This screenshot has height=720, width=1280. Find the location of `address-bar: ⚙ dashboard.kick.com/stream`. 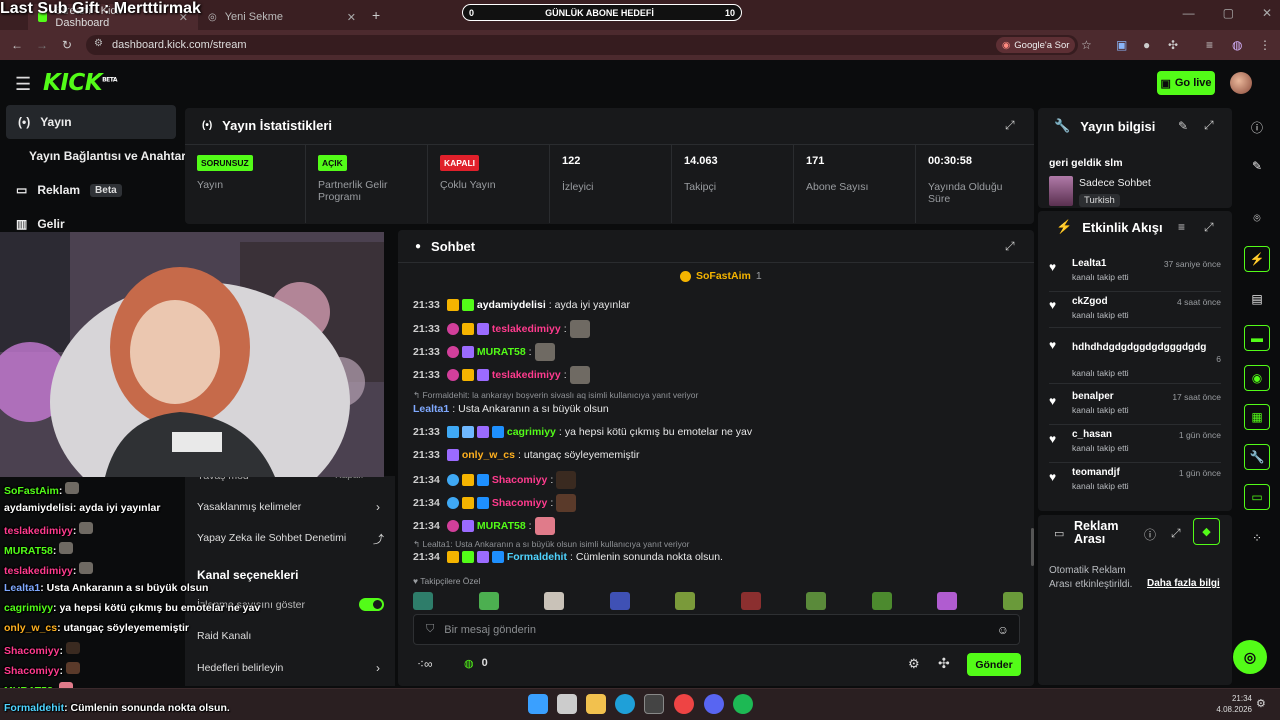

address-bar: ⚙ dashboard.kick.com/stream is located at coordinates (582, 45).